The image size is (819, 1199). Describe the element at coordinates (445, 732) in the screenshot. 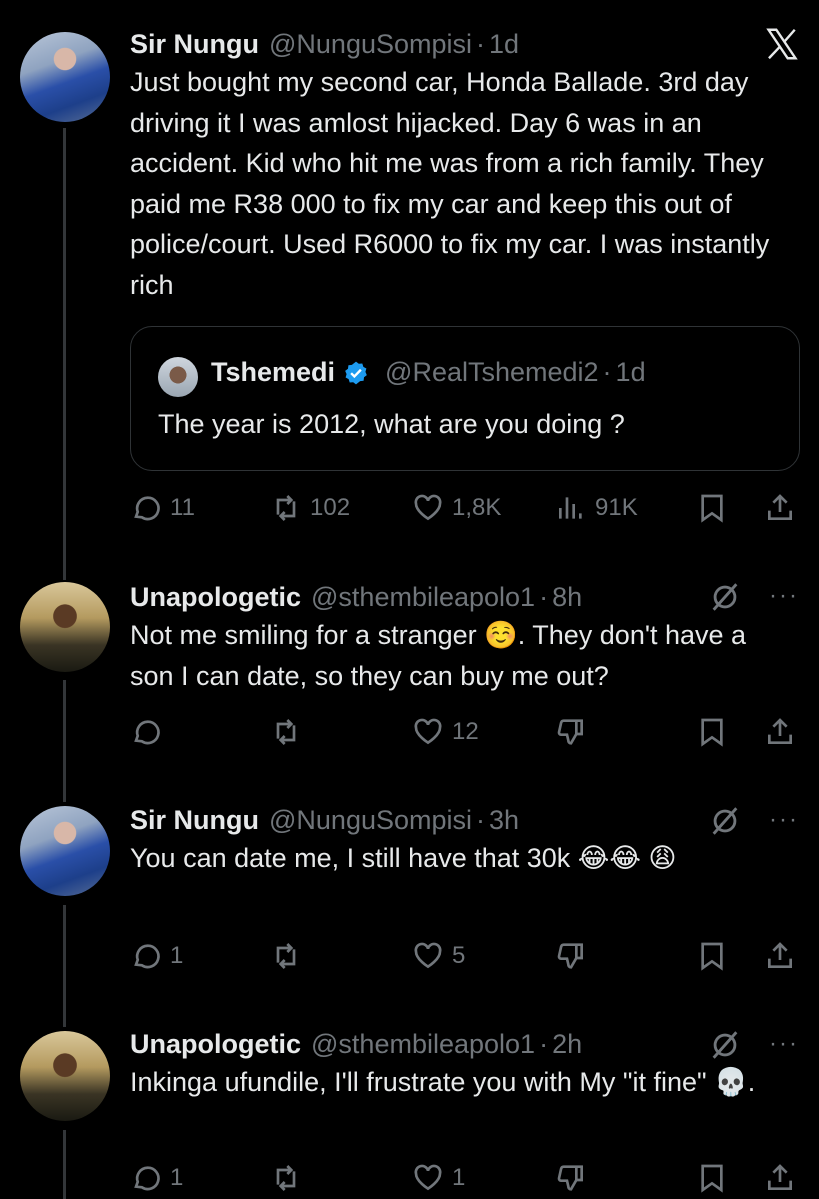

I see `like-button: 12` at that location.